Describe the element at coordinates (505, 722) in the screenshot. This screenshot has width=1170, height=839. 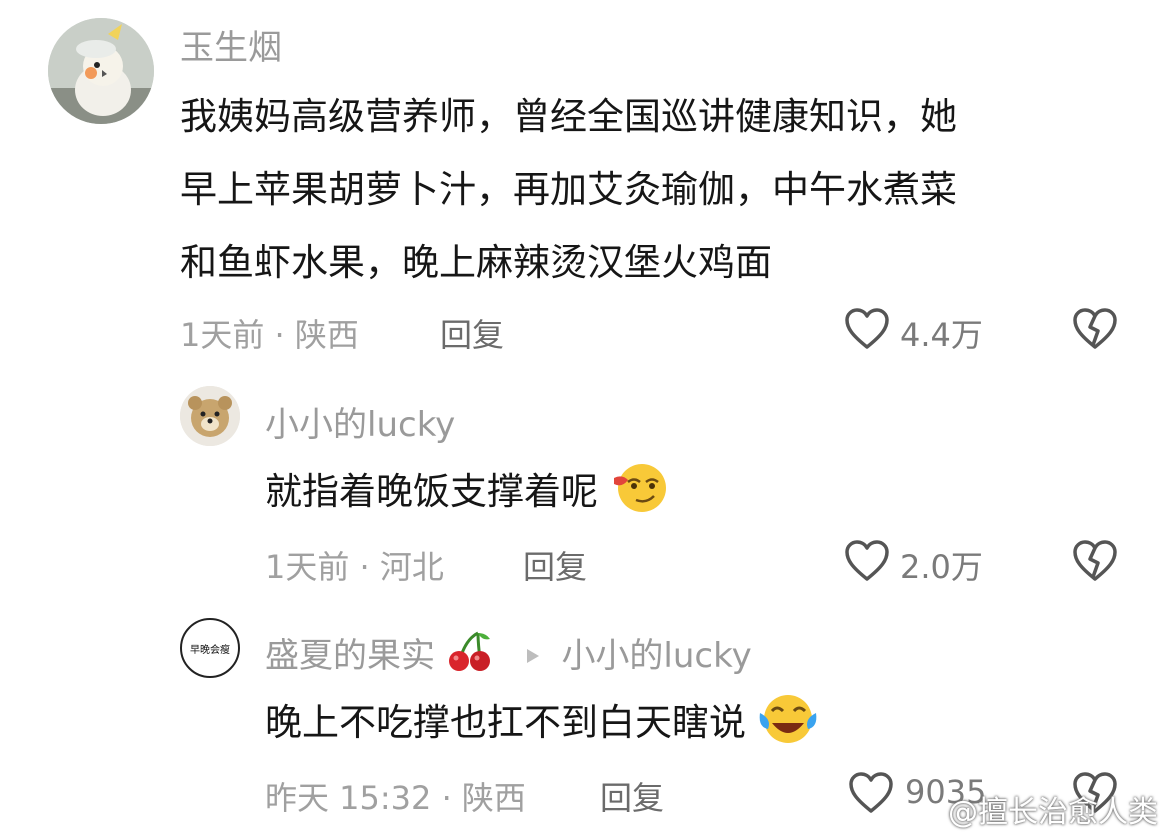
I see `reply-text-content: 晚上不吃撑也扛不到白天瞎说` at that location.